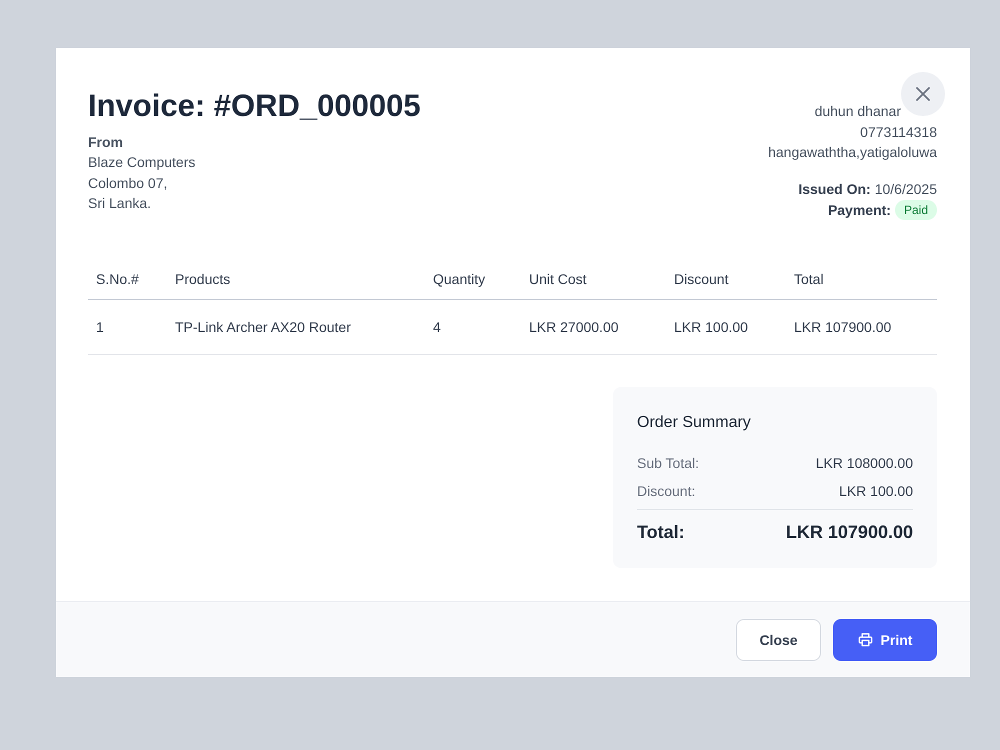 The width and height of the screenshot is (1000, 750). What do you see at coordinates (859, 210) in the screenshot?
I see `payment-label: Payment:` at bounding box center [859, 210].